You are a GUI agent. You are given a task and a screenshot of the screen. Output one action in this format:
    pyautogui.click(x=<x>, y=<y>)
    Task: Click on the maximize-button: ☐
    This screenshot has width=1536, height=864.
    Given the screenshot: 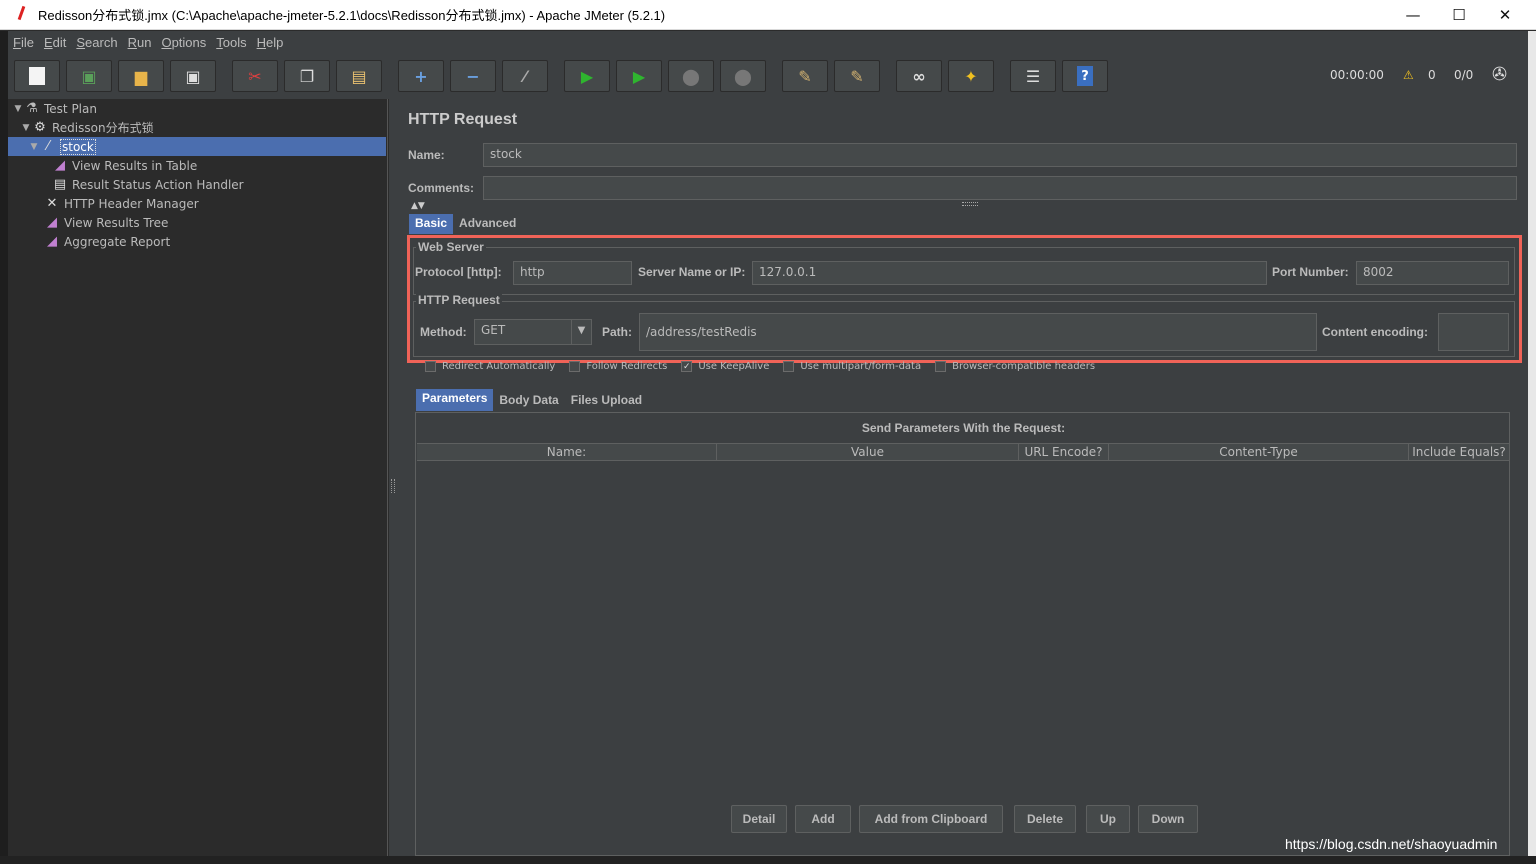 What is the action you would take?
    pyautogui.click(x=1459, y=15)
    